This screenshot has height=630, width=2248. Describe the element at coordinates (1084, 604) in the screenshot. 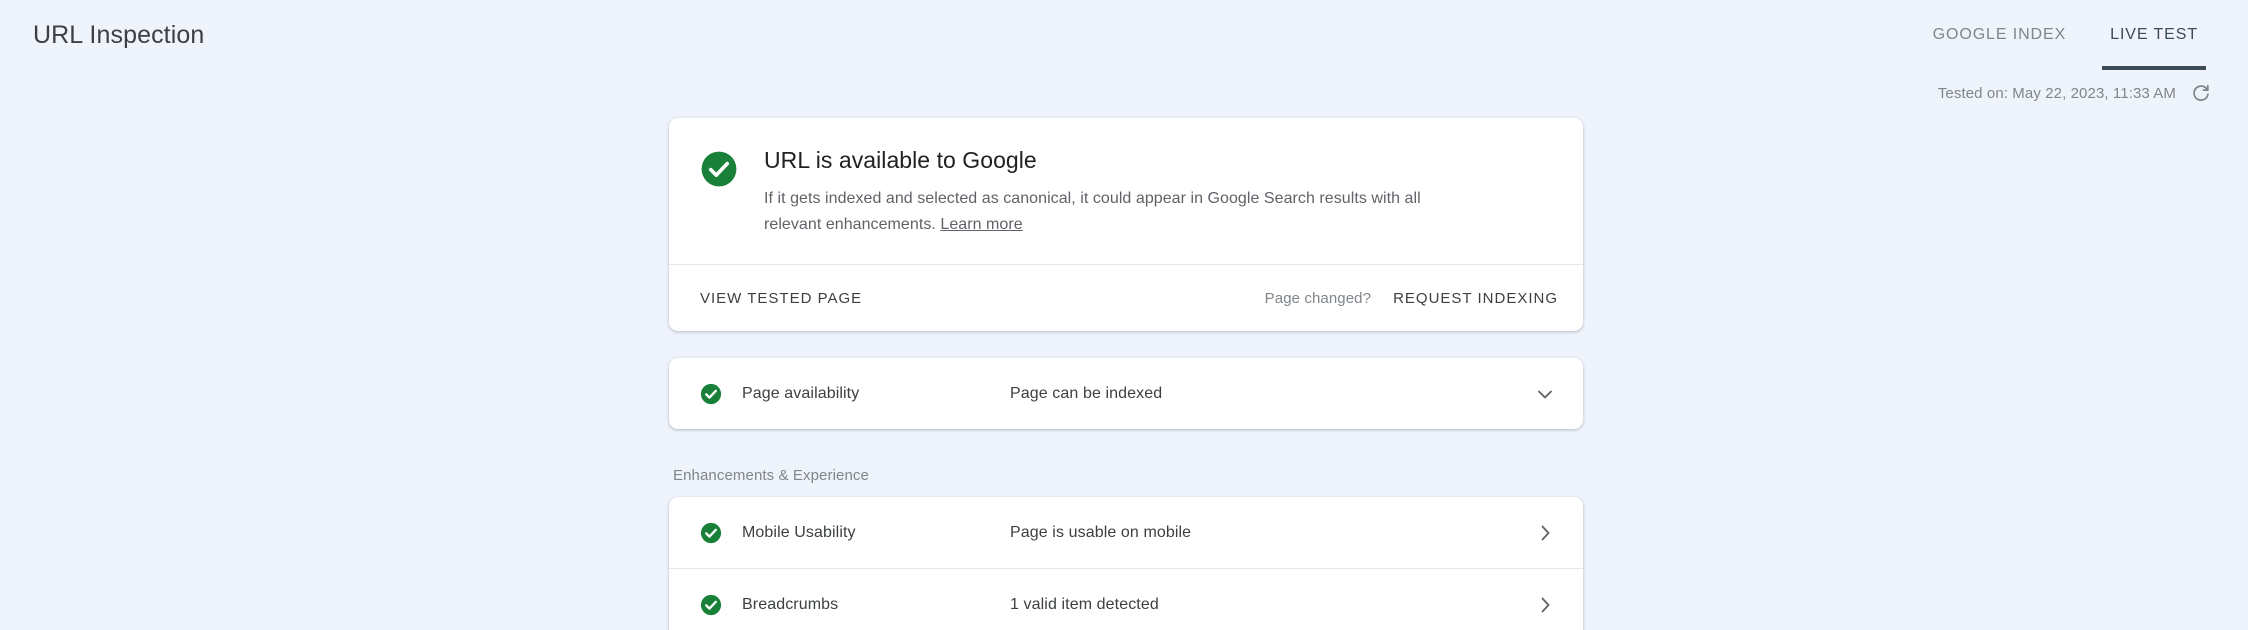

I see `enhancement-status: 1 valid item detected` at that location.